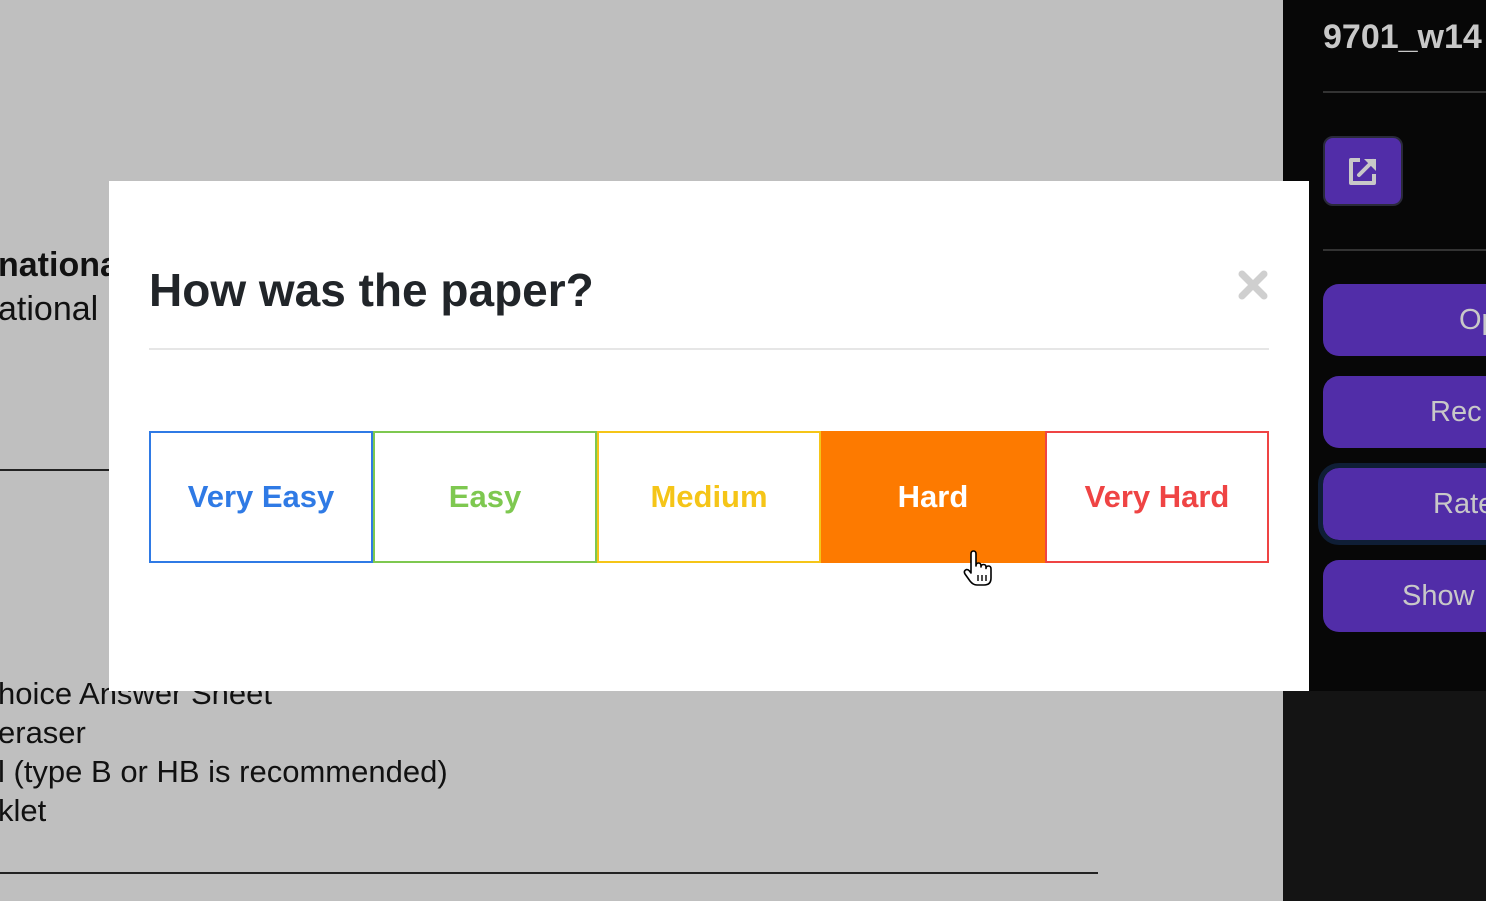 This screenshot has height=901, width=1486. Describe the element at coordinates (371, 290) in the screenshot. I see `modal-title: How was the paper?` at that location.